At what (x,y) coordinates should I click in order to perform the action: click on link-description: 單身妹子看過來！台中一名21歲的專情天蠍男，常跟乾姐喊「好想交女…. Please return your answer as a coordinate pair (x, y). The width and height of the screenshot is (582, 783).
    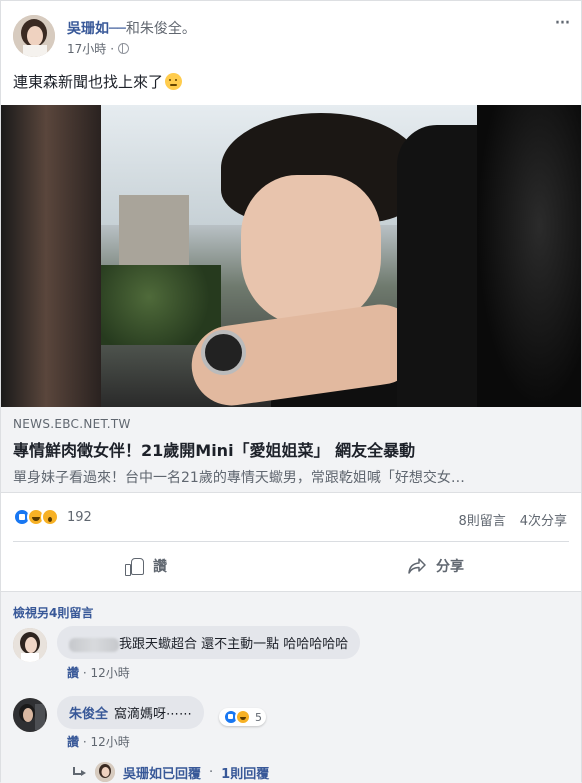
    Looking at the image, I should click on (239, 478).